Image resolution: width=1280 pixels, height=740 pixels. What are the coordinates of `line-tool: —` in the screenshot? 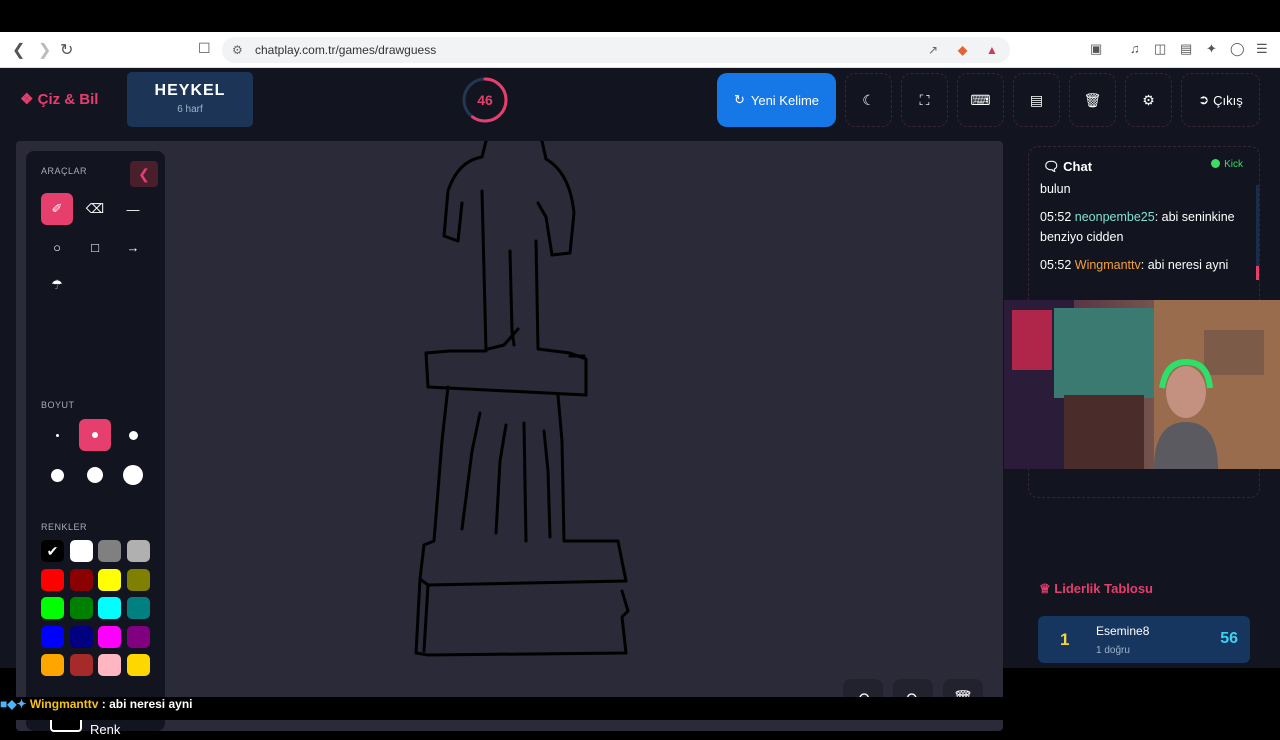 It's located at (133, 209).